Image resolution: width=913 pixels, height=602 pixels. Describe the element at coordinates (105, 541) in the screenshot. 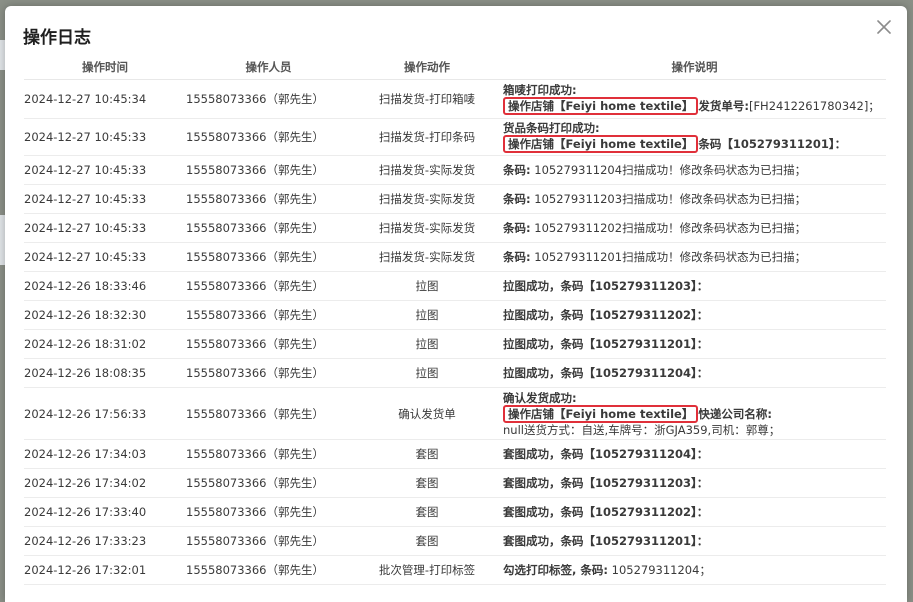

I see `cell-operation-time: 2024-12-26 17:33:23` at that location.